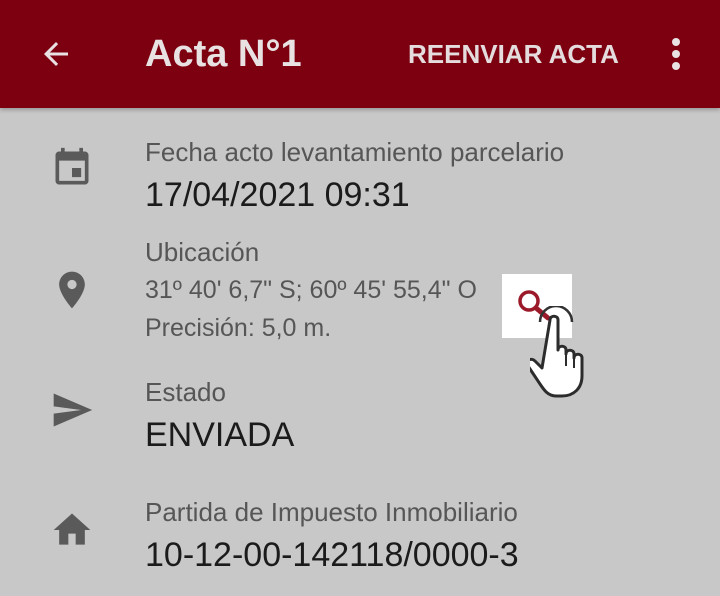 Image resolution: width=720 pixels, height=596 pixels. Describe the element at coordinates (332, 555) in the screenshot. I see `tax-value: 10-12-00-142118/0000-3` at that location.